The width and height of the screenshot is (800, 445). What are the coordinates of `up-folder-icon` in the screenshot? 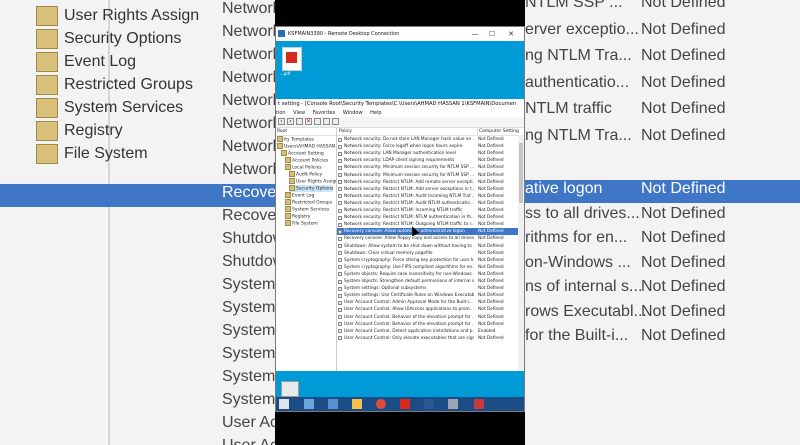 It's located at (299, 121).